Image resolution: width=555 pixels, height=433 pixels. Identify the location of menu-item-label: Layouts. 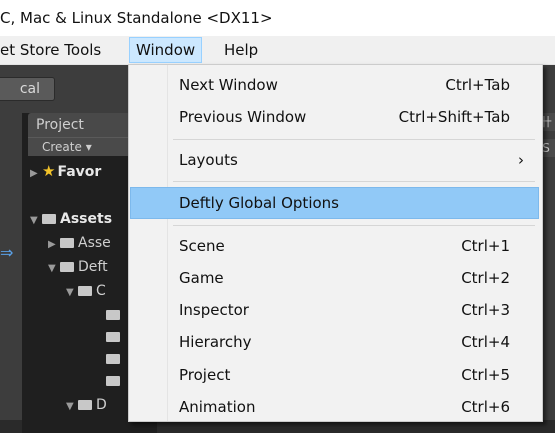
(208, 160).